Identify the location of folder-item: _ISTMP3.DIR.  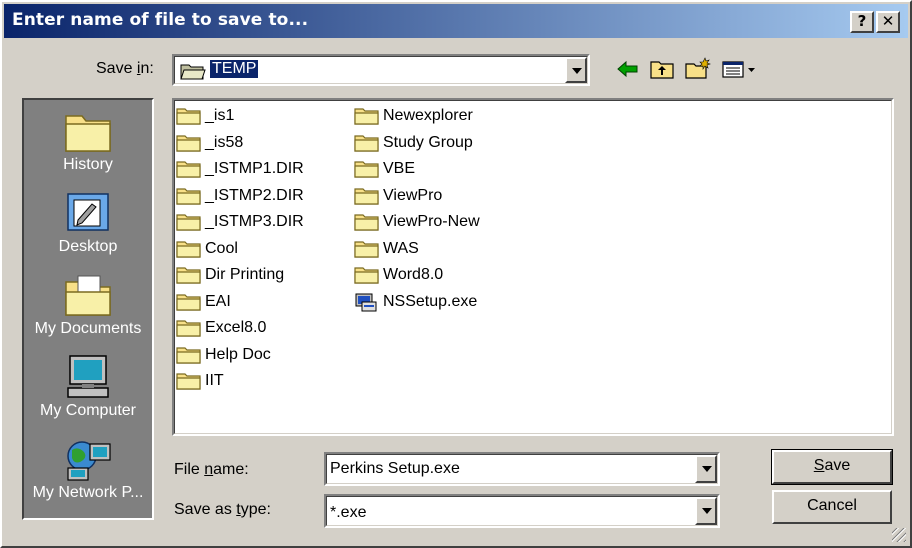
(240, 222).